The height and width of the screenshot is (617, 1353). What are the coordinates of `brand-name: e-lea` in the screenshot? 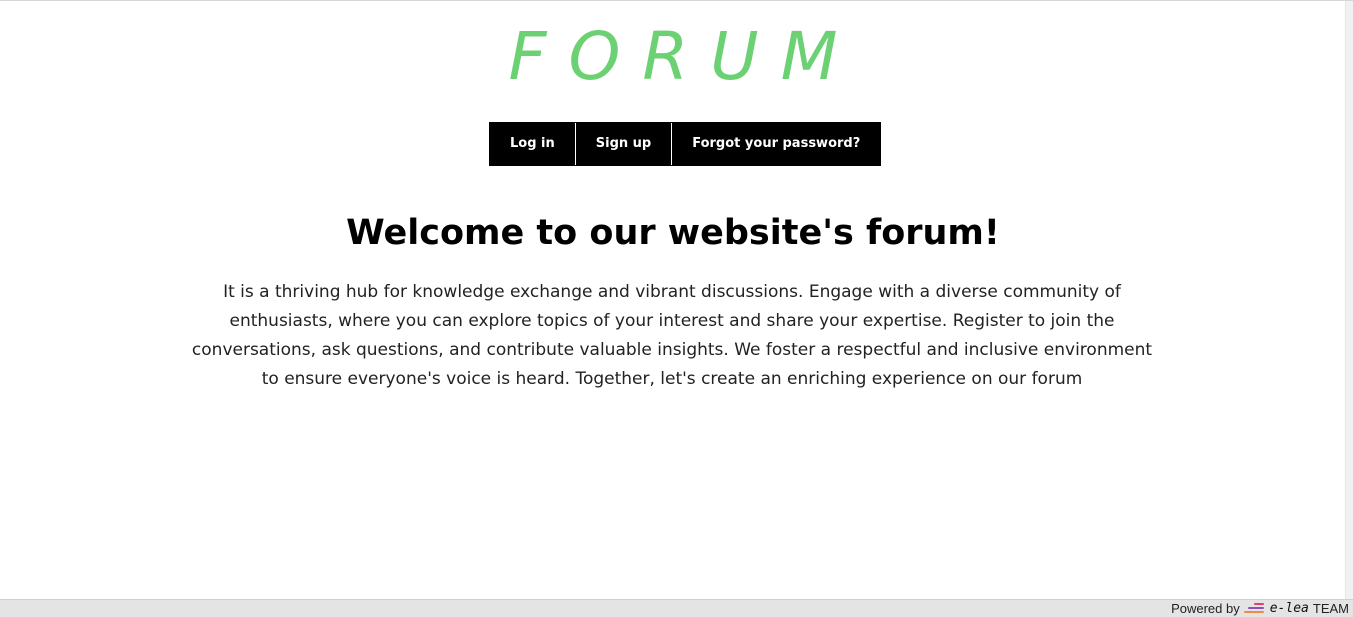 It's located at (1289, 608).